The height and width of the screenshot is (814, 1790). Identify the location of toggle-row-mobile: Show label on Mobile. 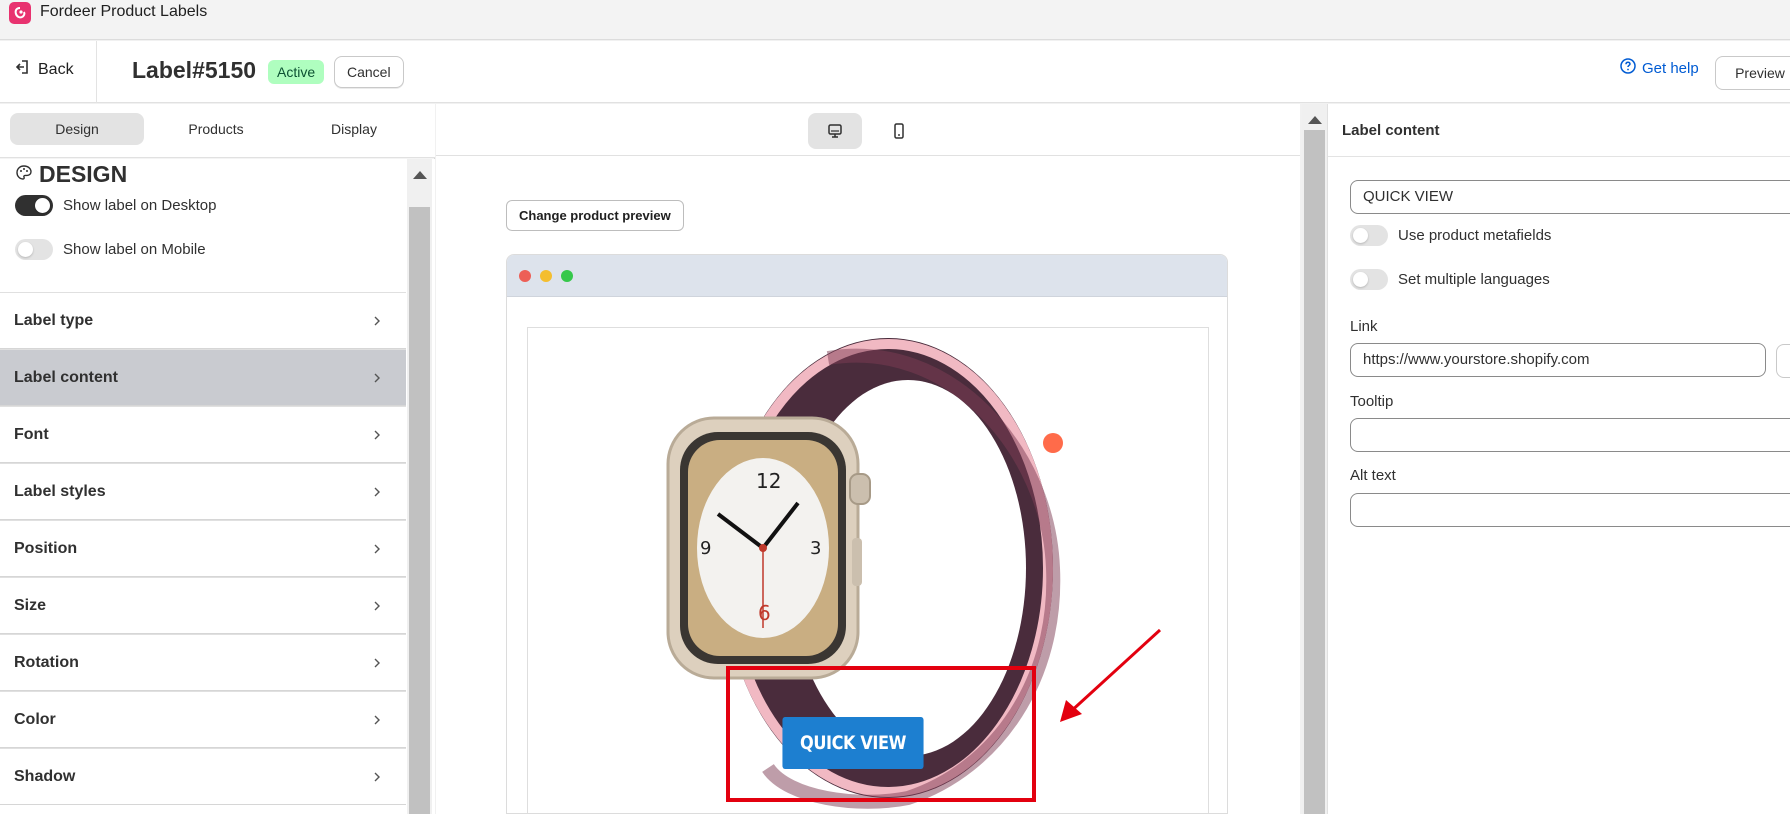
(110, 249).